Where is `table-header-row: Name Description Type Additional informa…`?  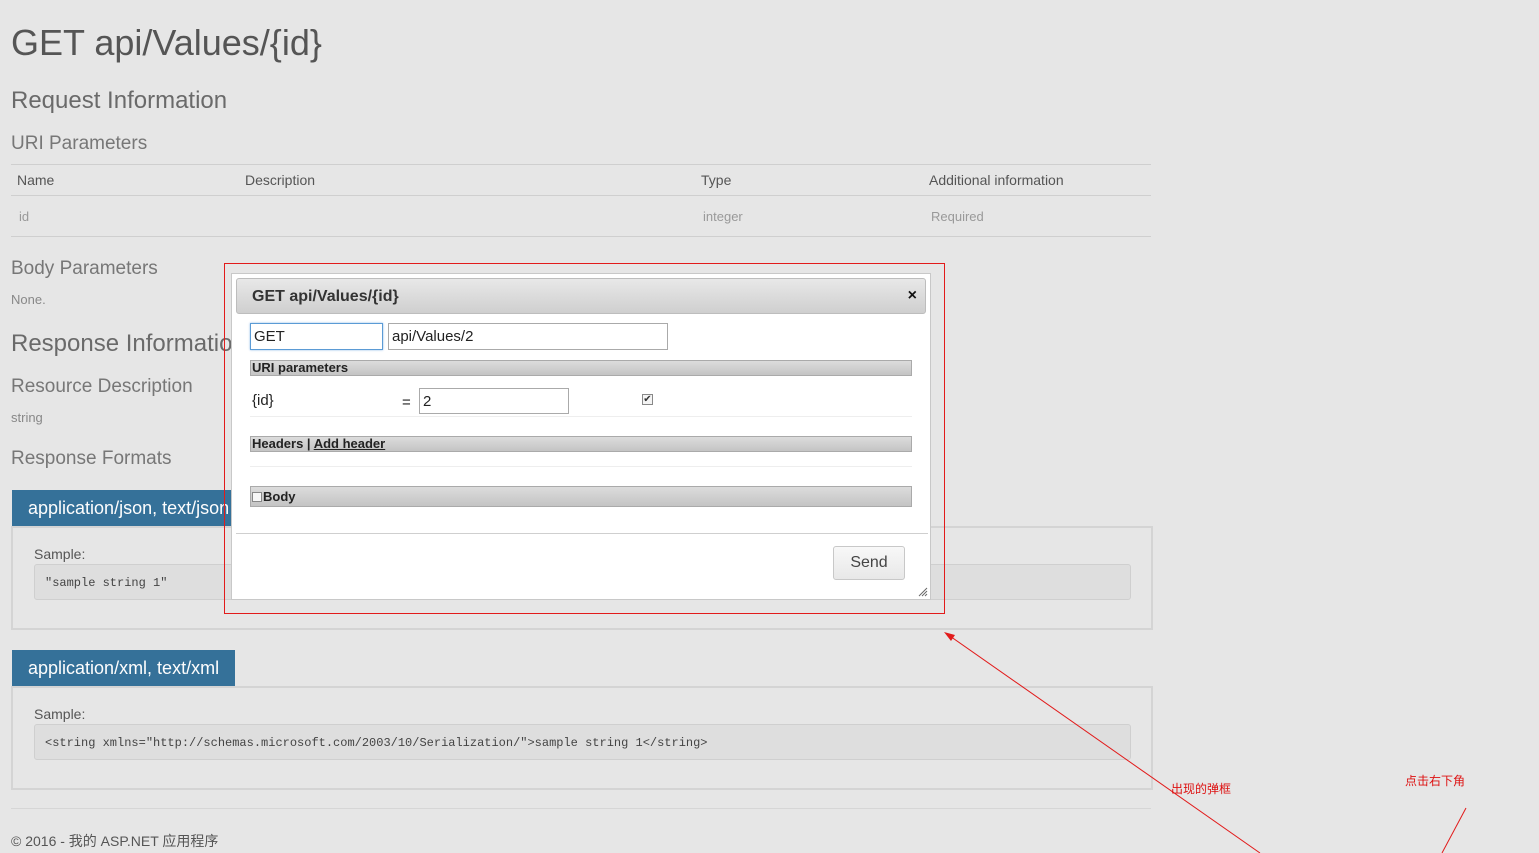 table-header-row: Name Description Type Additional informa… is located at coordinates (581, 180).